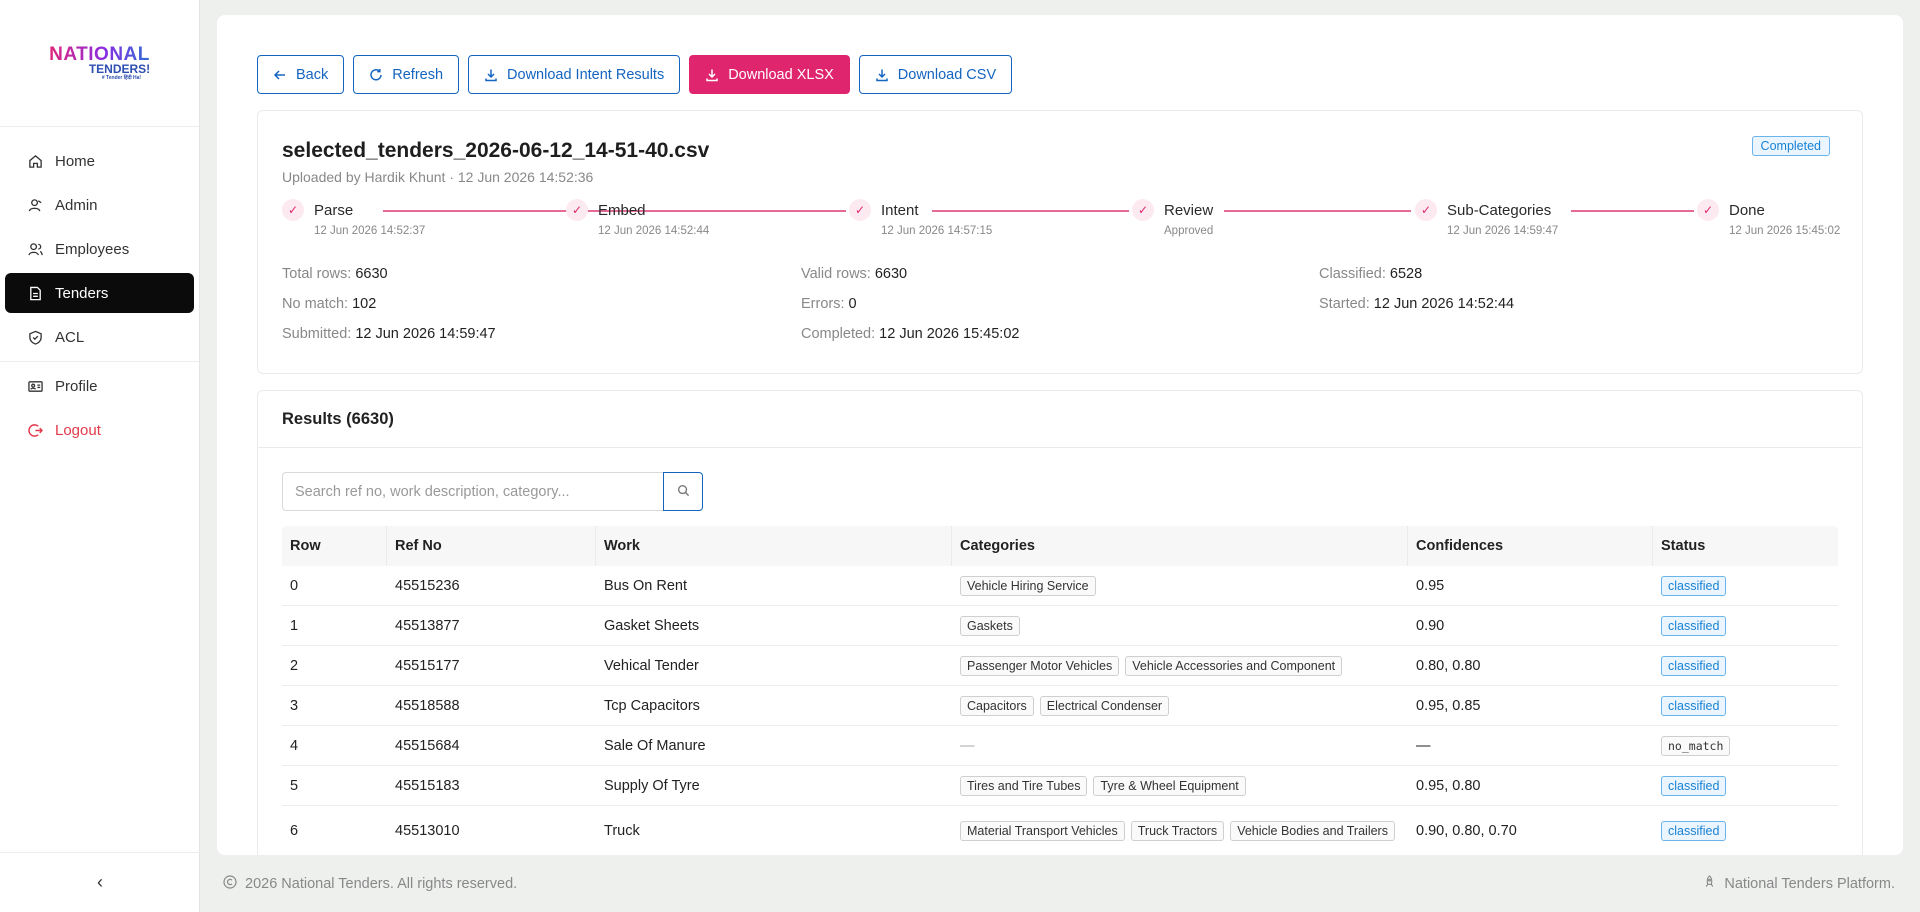 The image size is (1920, 912). I want to click on search-button, so click(683, 491).